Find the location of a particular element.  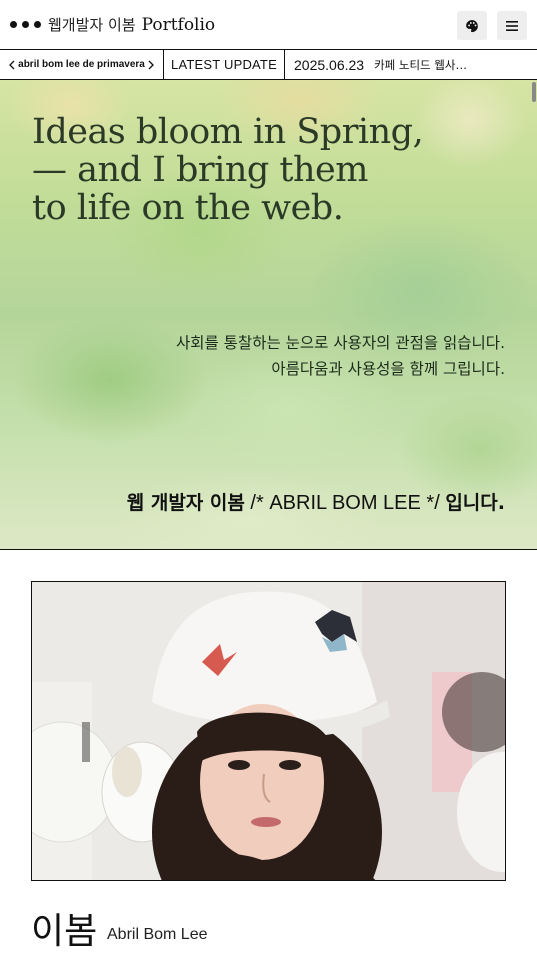

hero-title-line: to life on the web. is located at coordinates (188, 208).